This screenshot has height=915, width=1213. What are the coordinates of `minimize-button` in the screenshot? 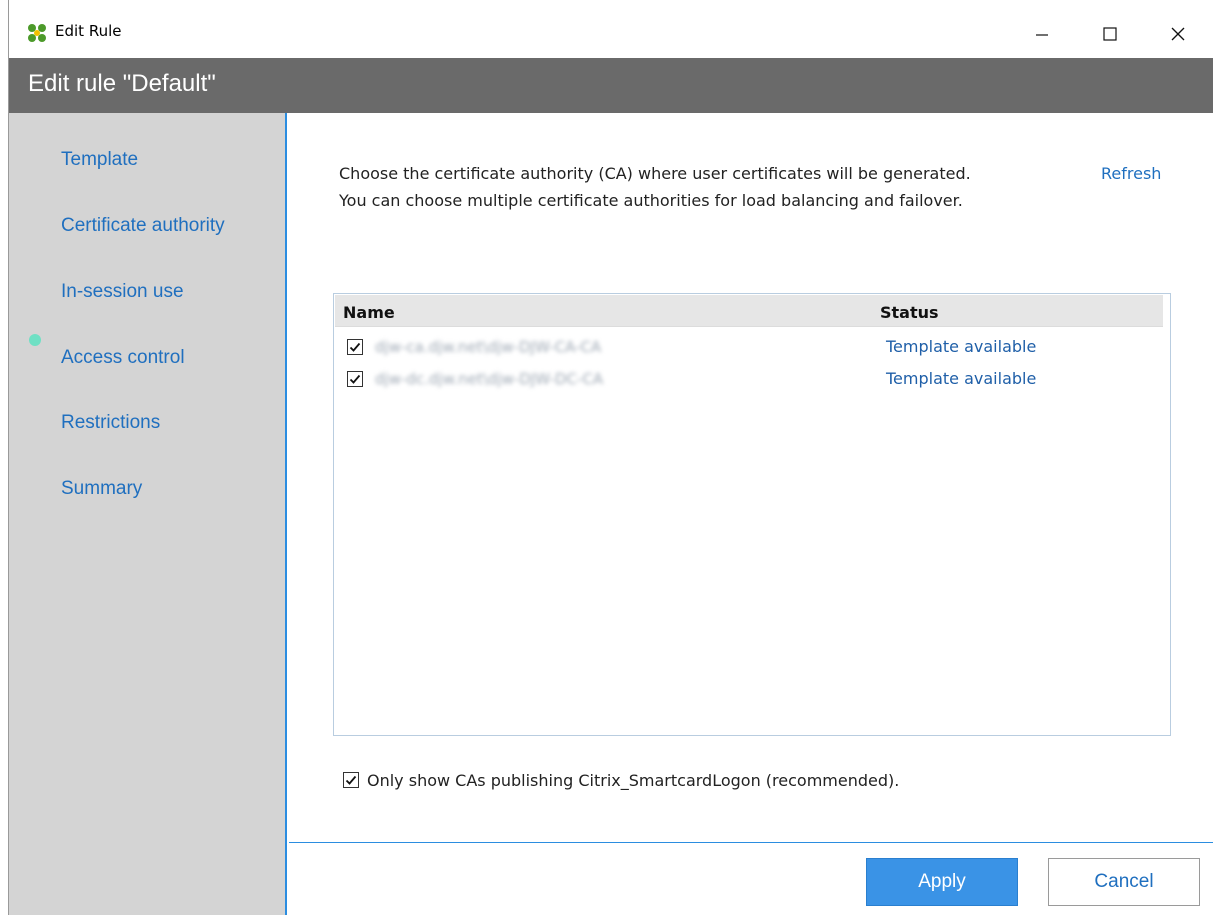 It's located at (1042, 34).